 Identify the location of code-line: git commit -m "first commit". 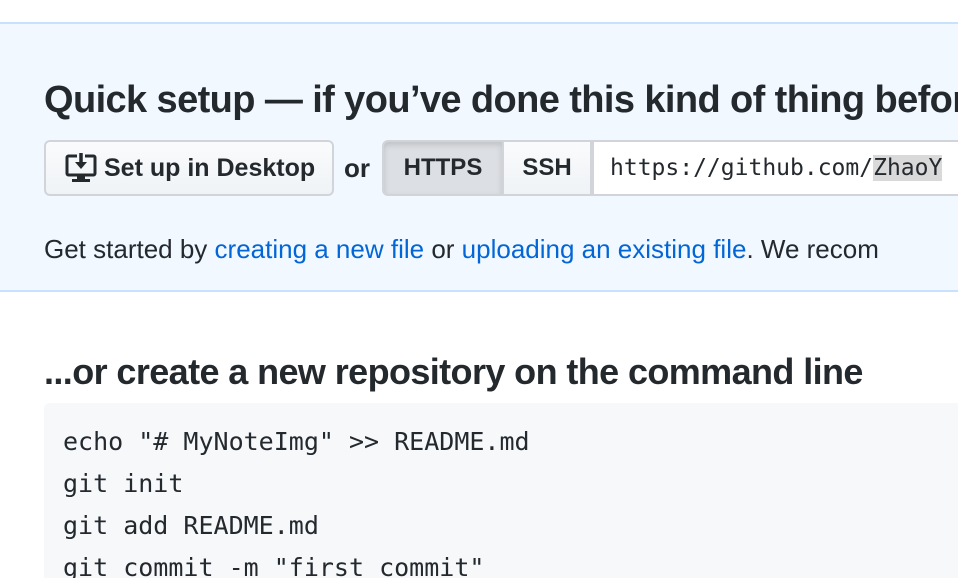
(274, 565).